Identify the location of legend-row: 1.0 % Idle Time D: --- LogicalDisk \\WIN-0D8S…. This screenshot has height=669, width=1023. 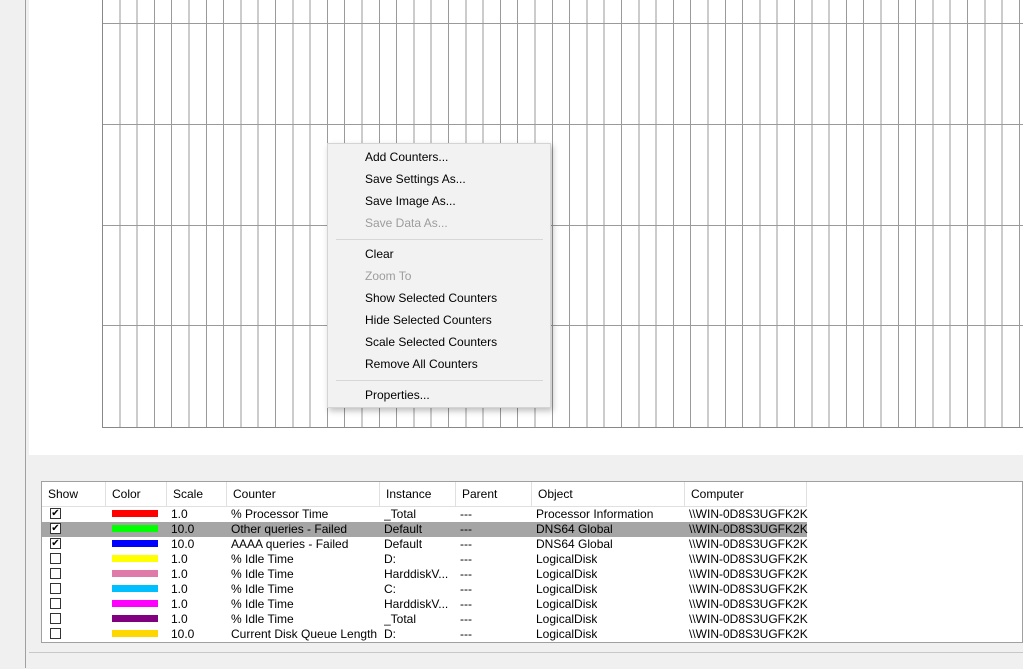
(425, 559).